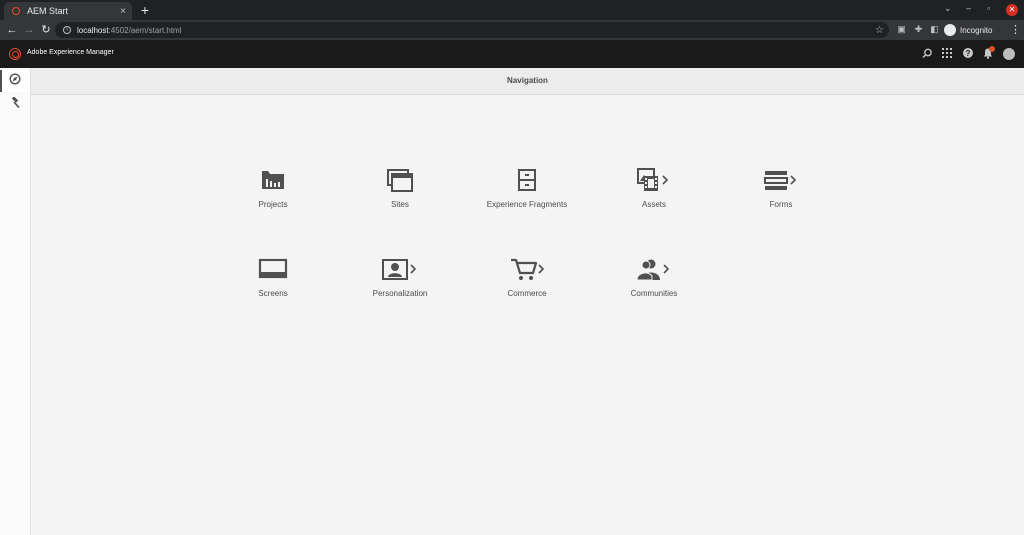 Image resolution: width=1024 pixels, height=535 pixels. Describe the element at coordinates (12, 30) in the screenshot. I see `back-icon: ←` at that location.